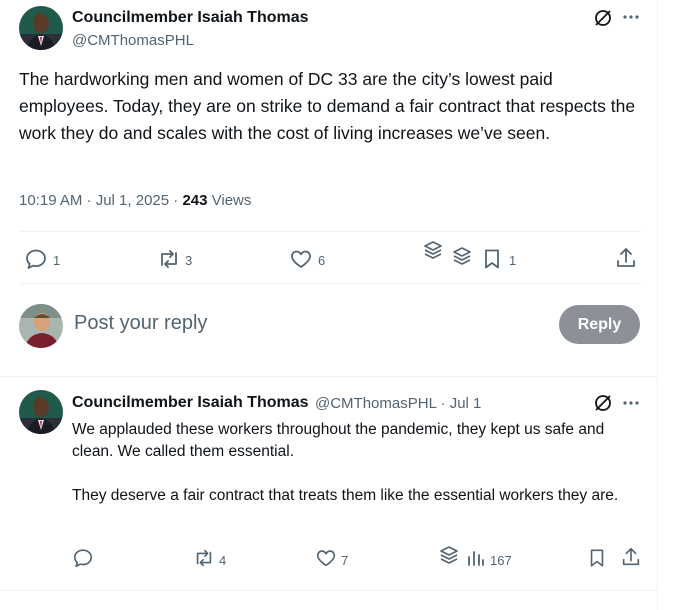  Describe the element at coordinates (57, 260) in the screenshot. I see `reply-count: 1` at that location.